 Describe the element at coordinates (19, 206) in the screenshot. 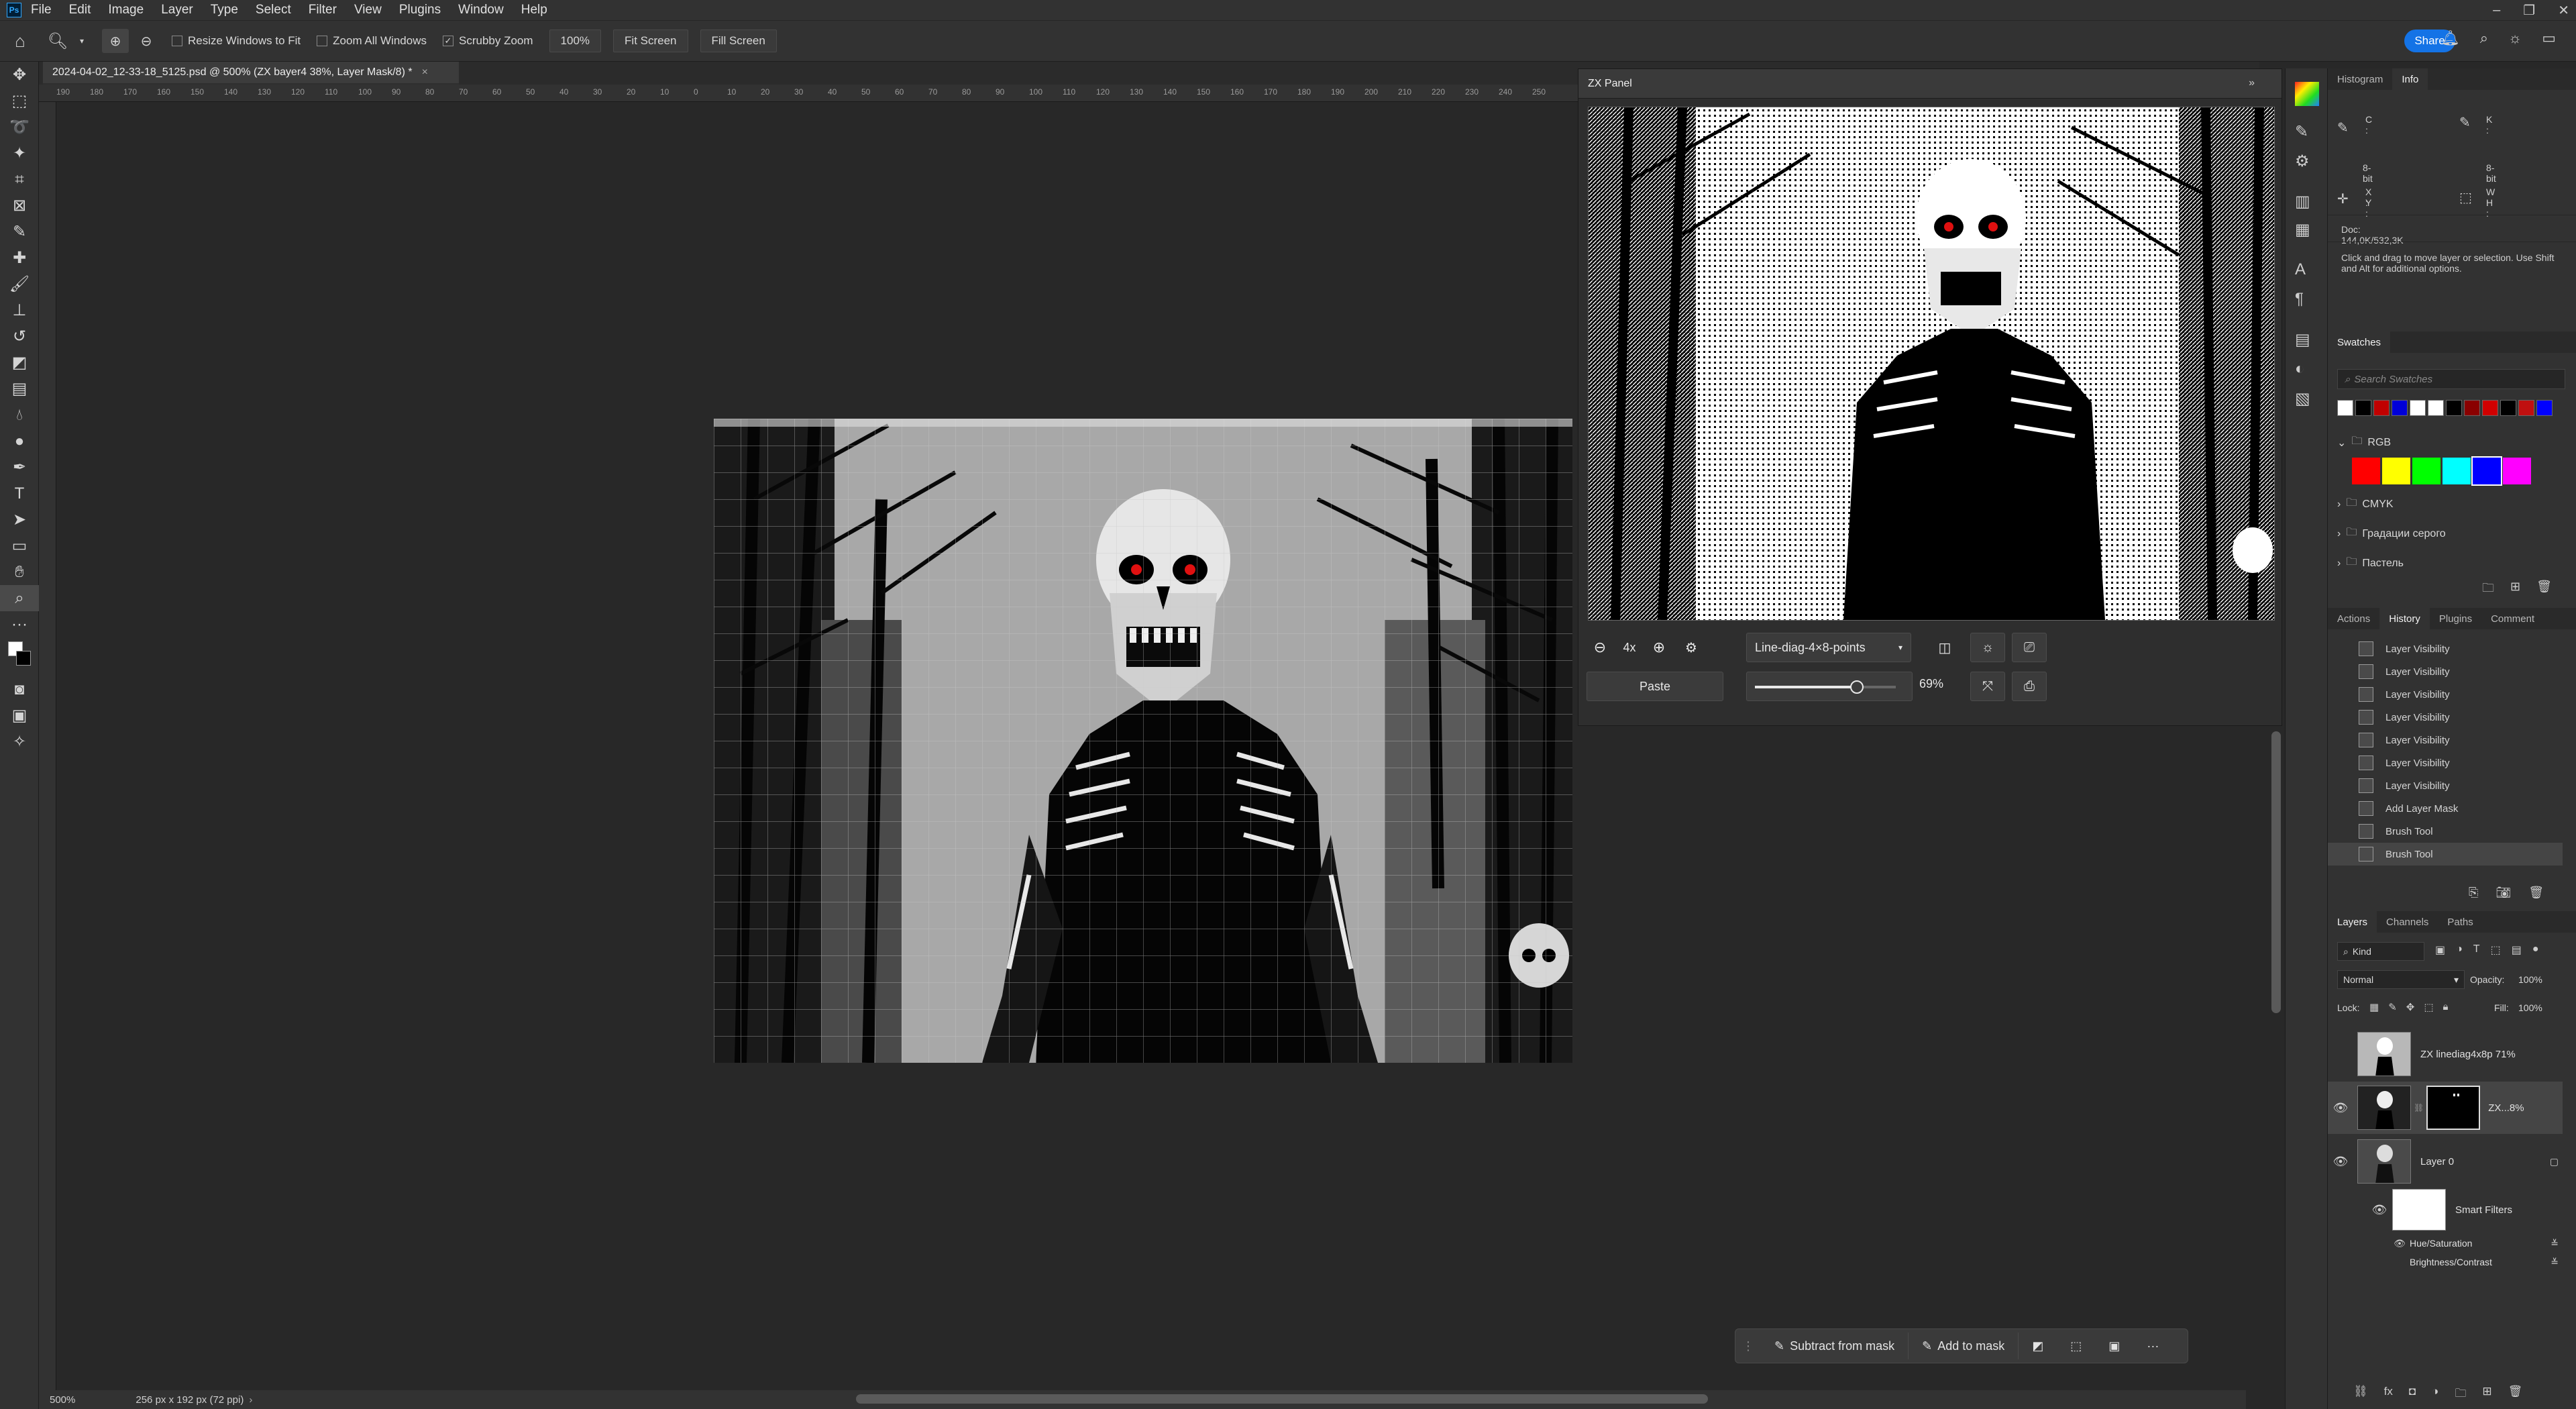

I see `frame-tool-icon: ⊠` at that location.